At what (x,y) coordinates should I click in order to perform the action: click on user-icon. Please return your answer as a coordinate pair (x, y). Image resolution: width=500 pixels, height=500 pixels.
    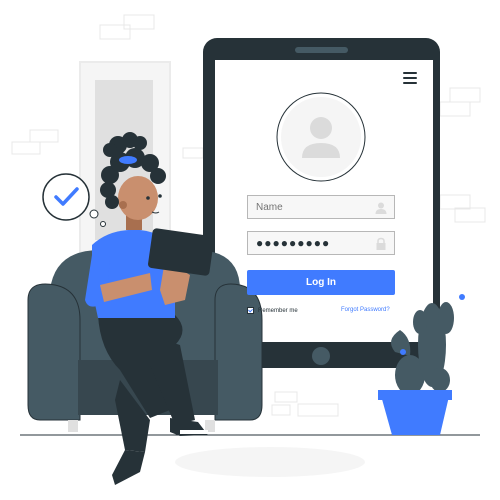
    Looking at the image, I should click on (381, 208).